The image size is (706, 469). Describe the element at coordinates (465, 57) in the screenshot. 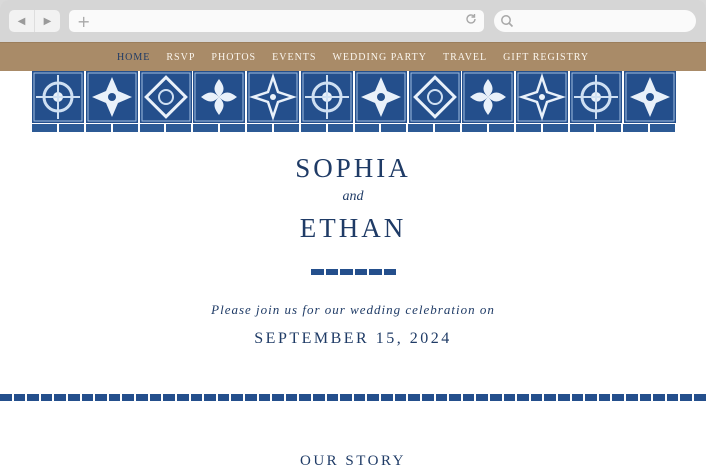

I see `nav-travel: TRAVEL` at that location.